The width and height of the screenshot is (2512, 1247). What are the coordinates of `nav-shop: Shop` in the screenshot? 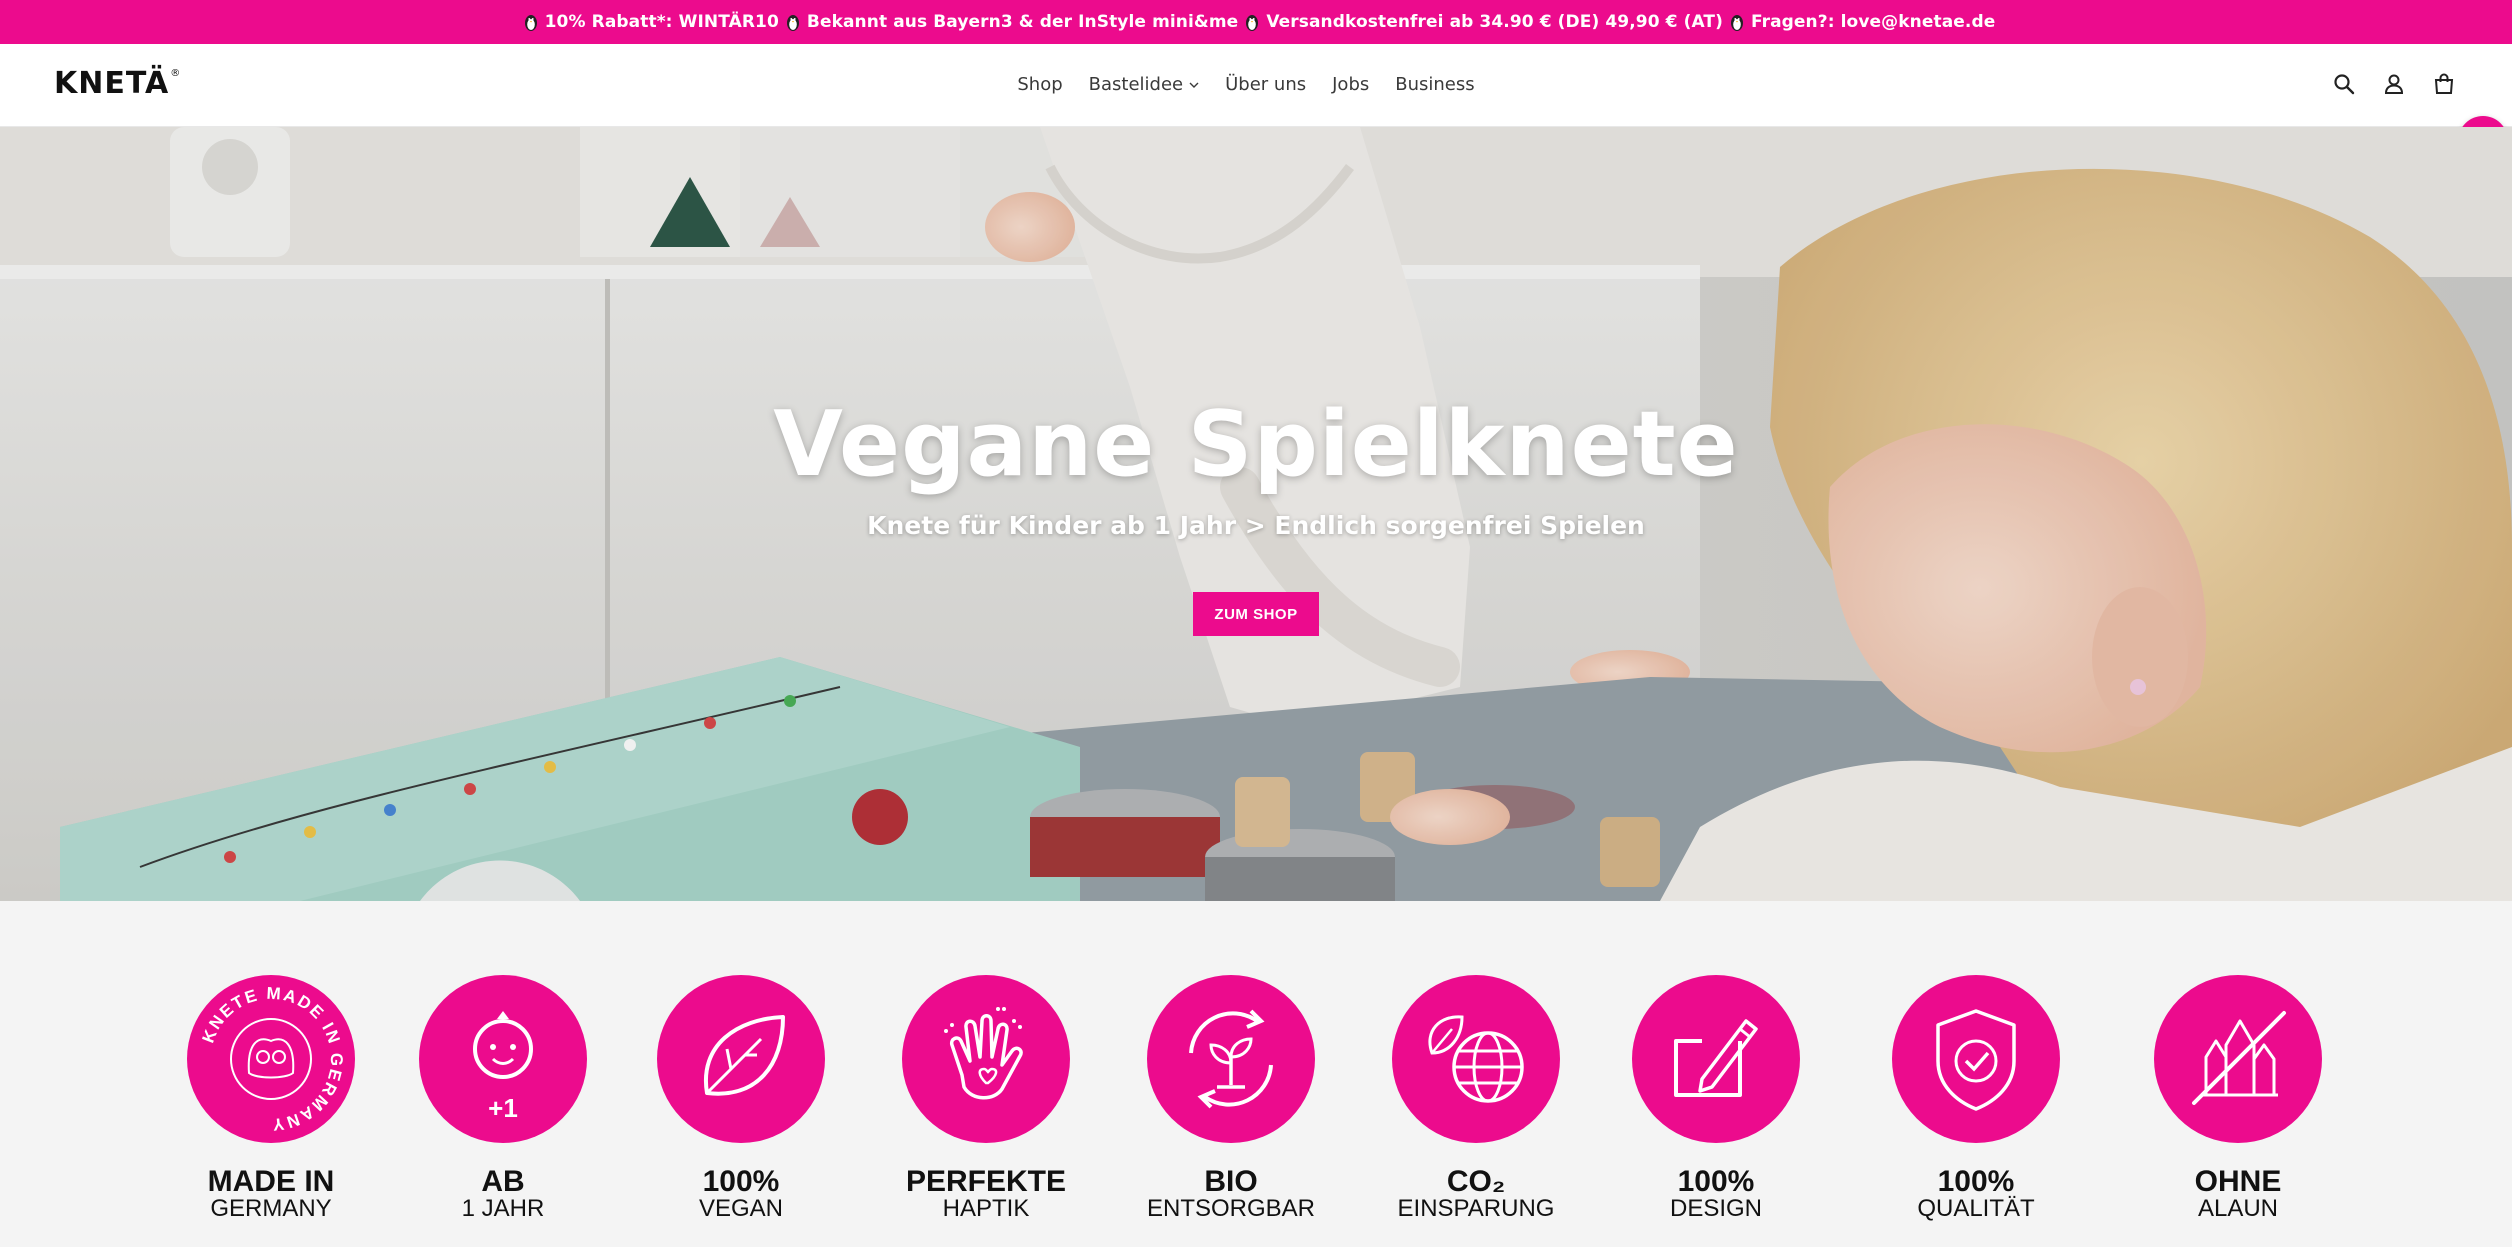 It's located at (1039, 84).